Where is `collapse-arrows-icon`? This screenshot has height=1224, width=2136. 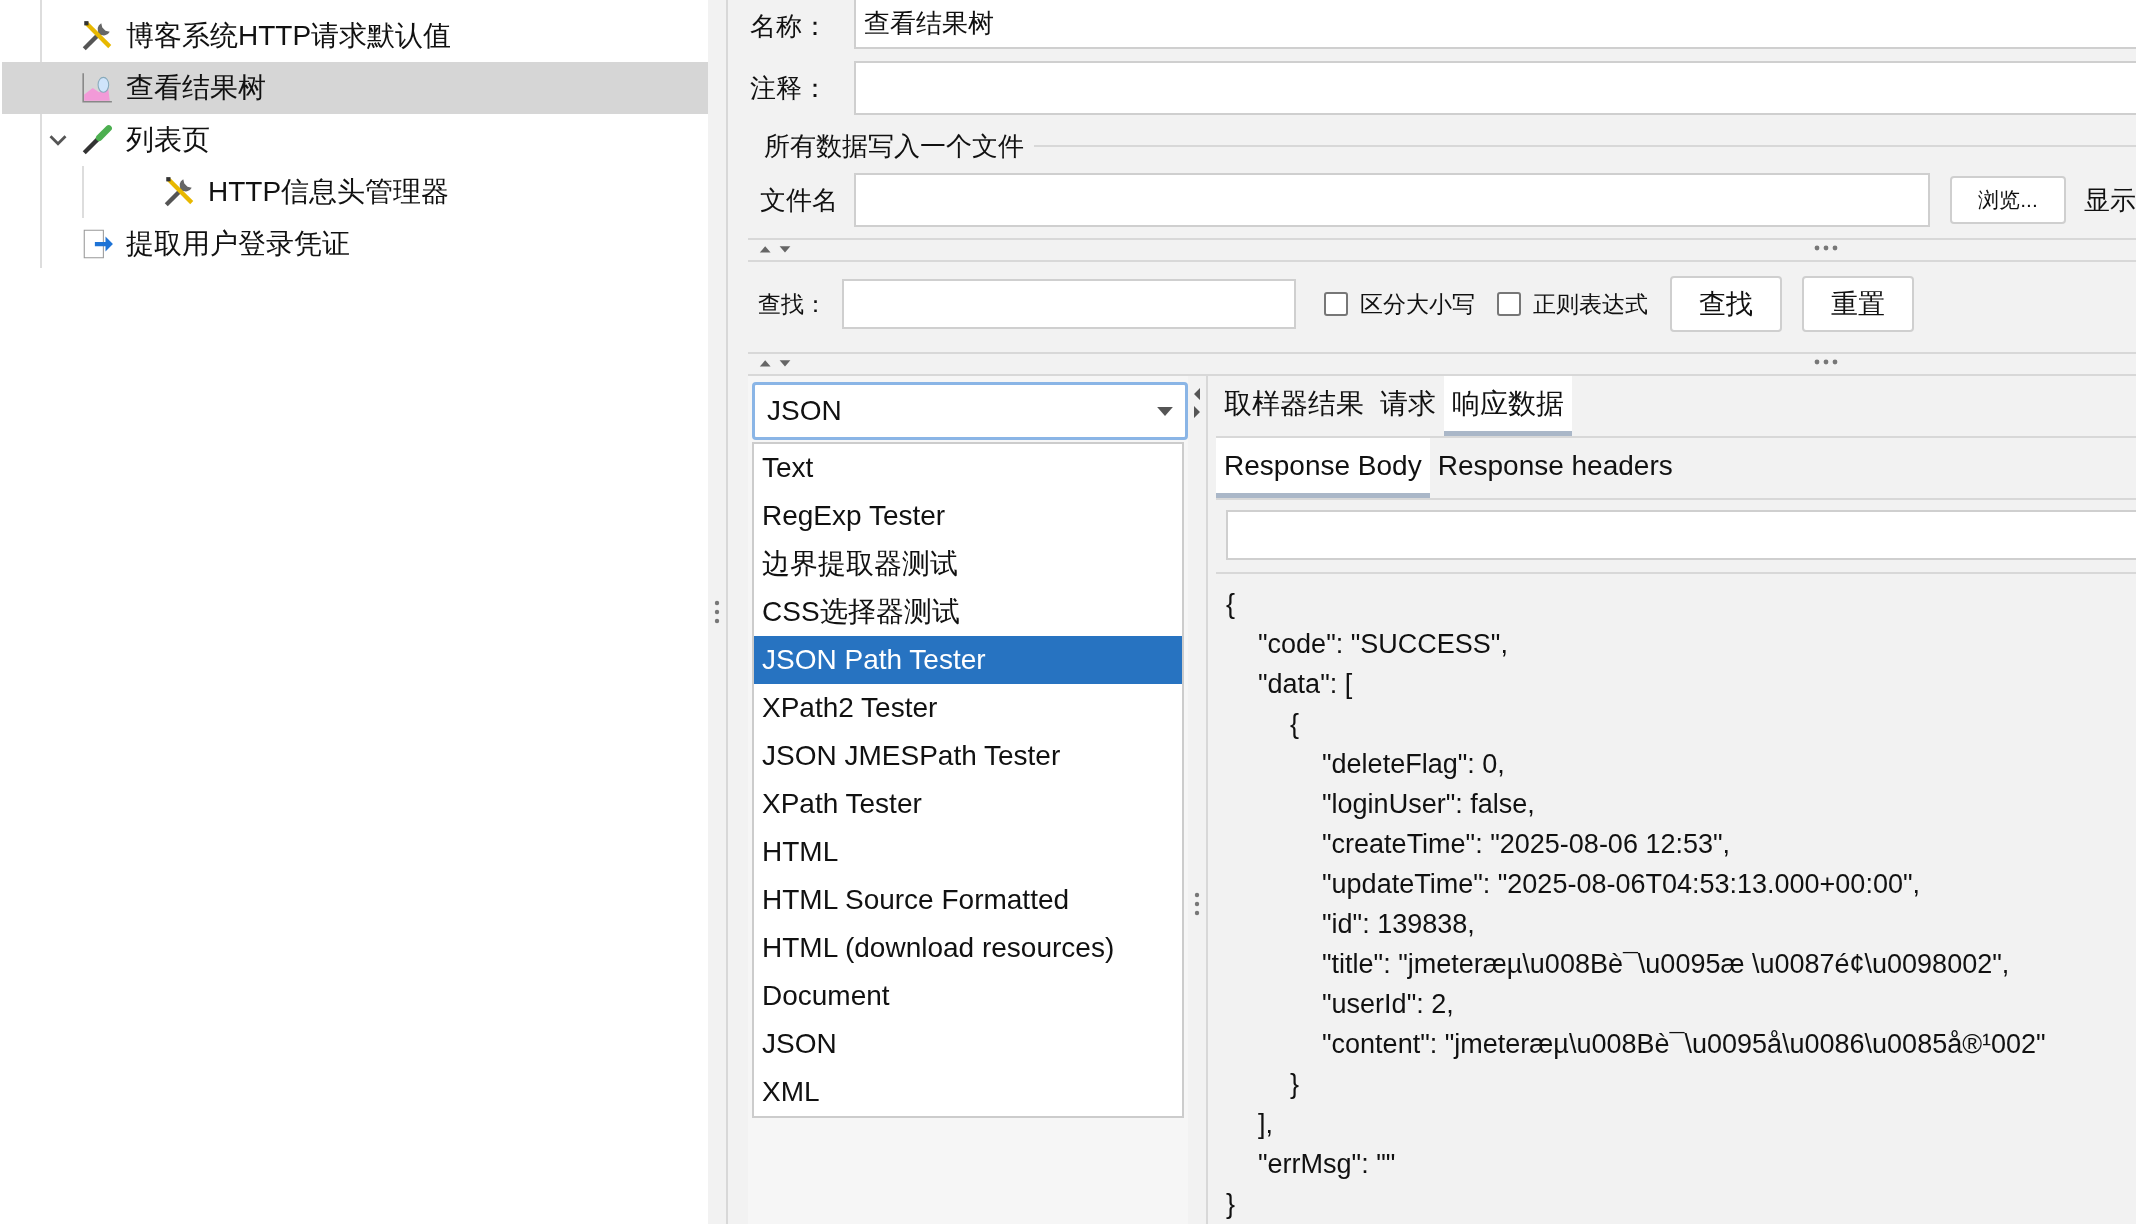 collapse-arrows-icon is located at coordinates (1197, 403).